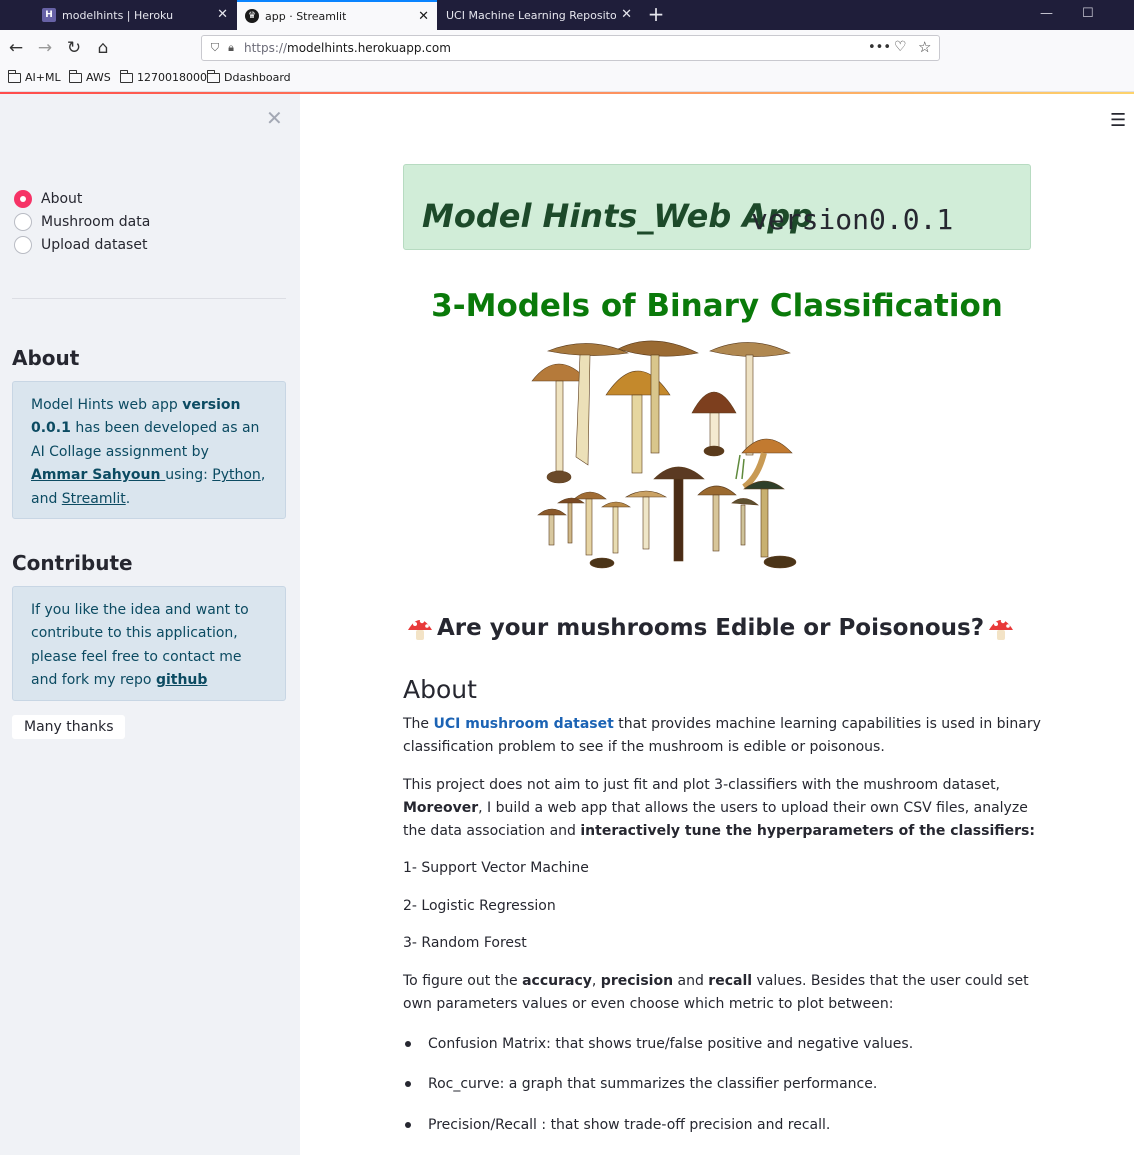 Image resolution: width=1134 pixels, height=1155 pixels. I want to click on back-button: ←, so click(16, 48).